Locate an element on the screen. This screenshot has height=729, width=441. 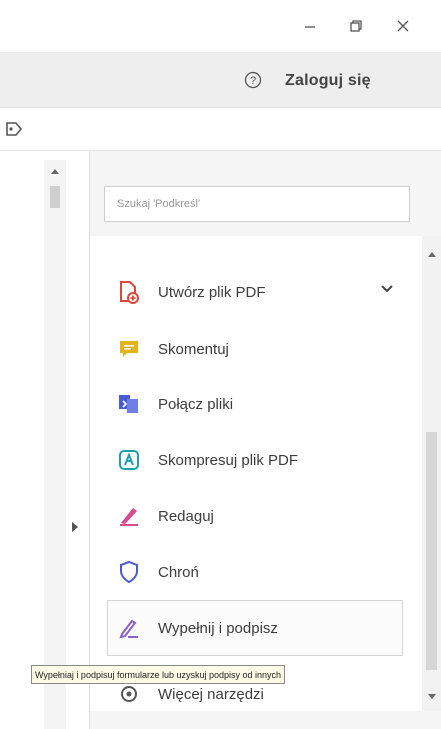
tool-compress-pdf: Skompresuj plik PDF is located at coordinates (256, 460).